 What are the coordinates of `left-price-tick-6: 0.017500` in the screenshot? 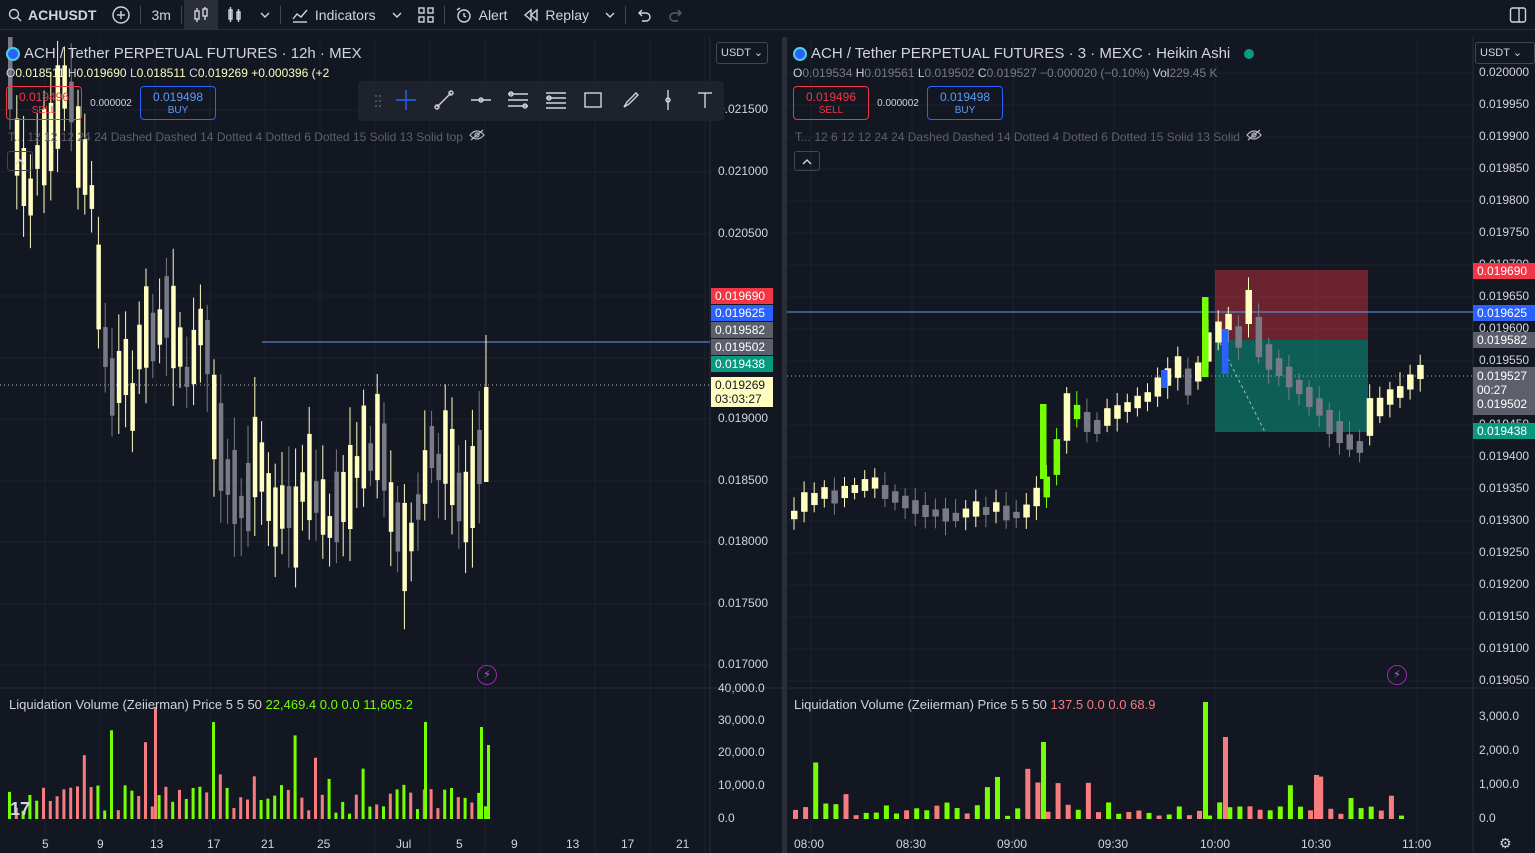 It's located at (743, 603).